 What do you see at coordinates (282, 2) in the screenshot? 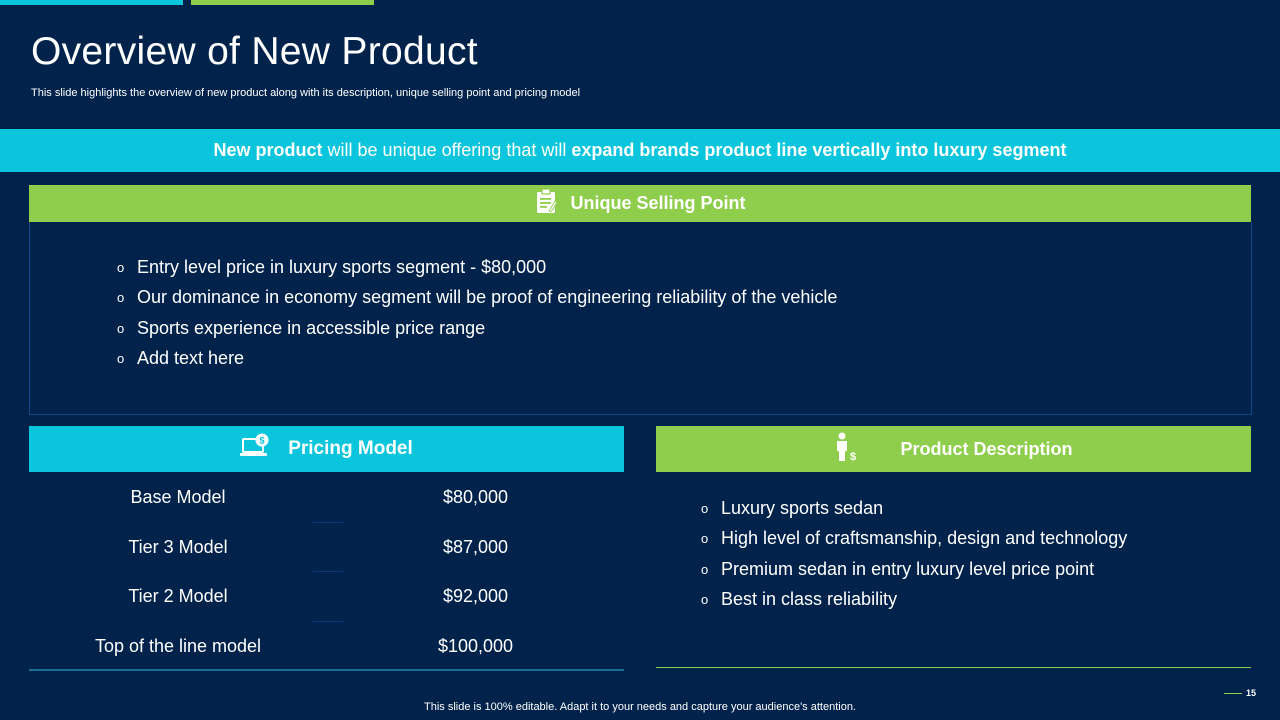
I see `accent-bar-green` at bounding box center [282, 2].